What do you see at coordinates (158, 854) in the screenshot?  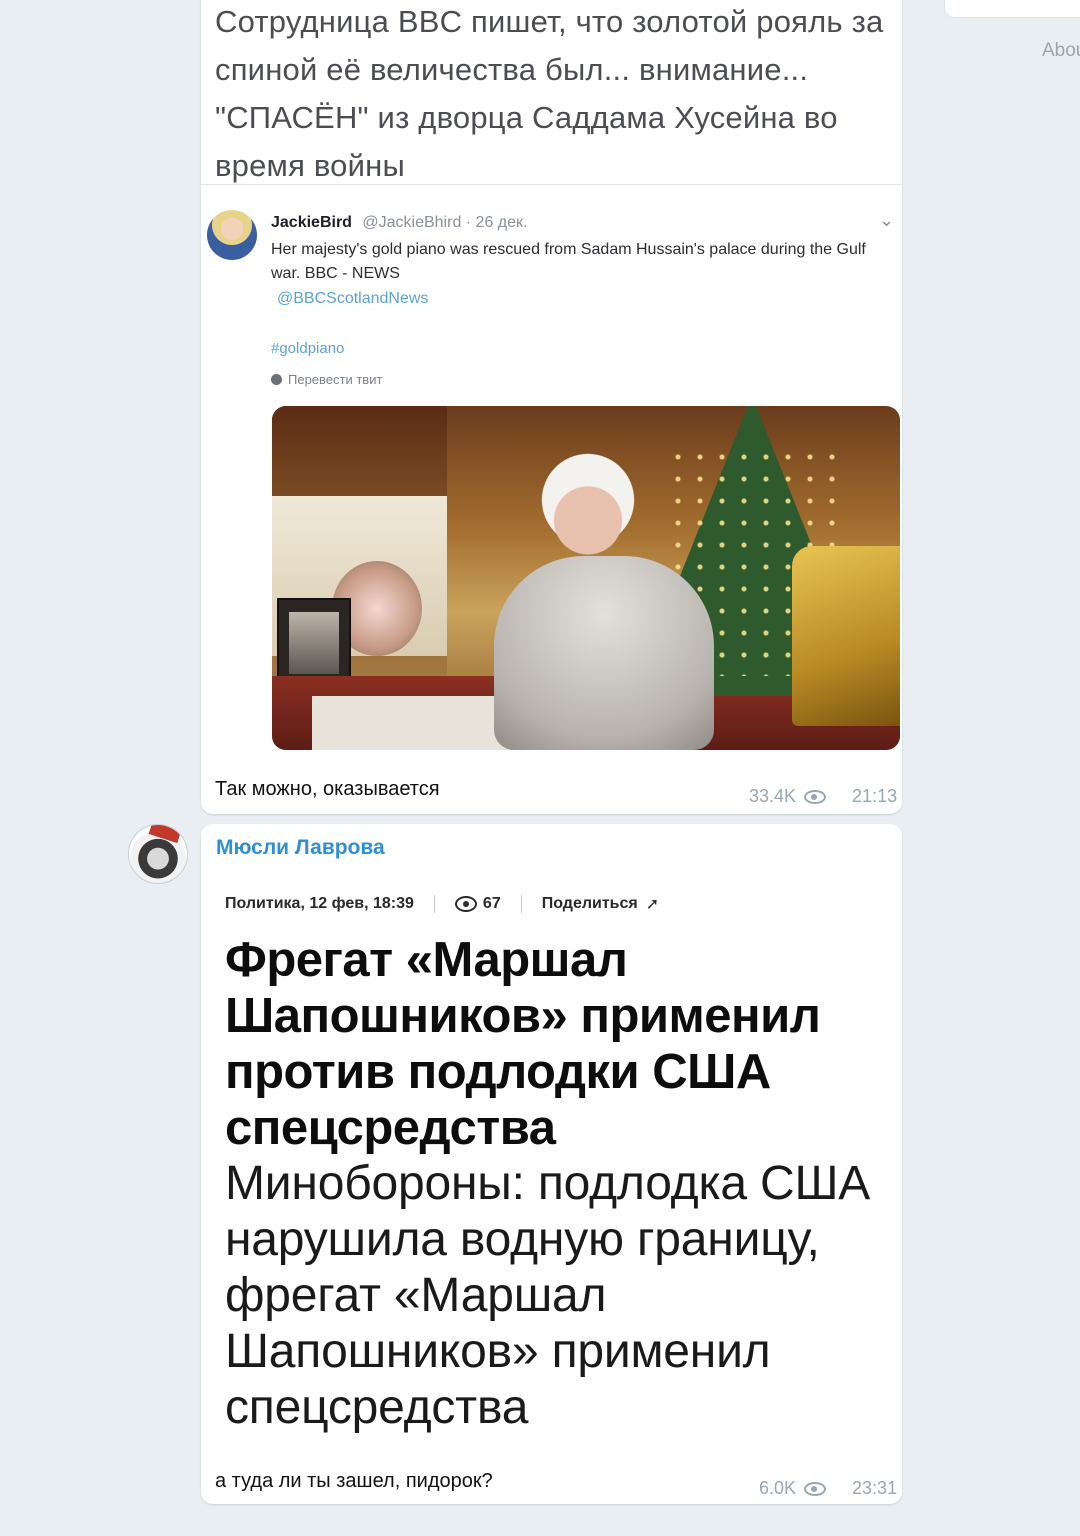 I see `channel-avatar` at bounding box center [158, 854].